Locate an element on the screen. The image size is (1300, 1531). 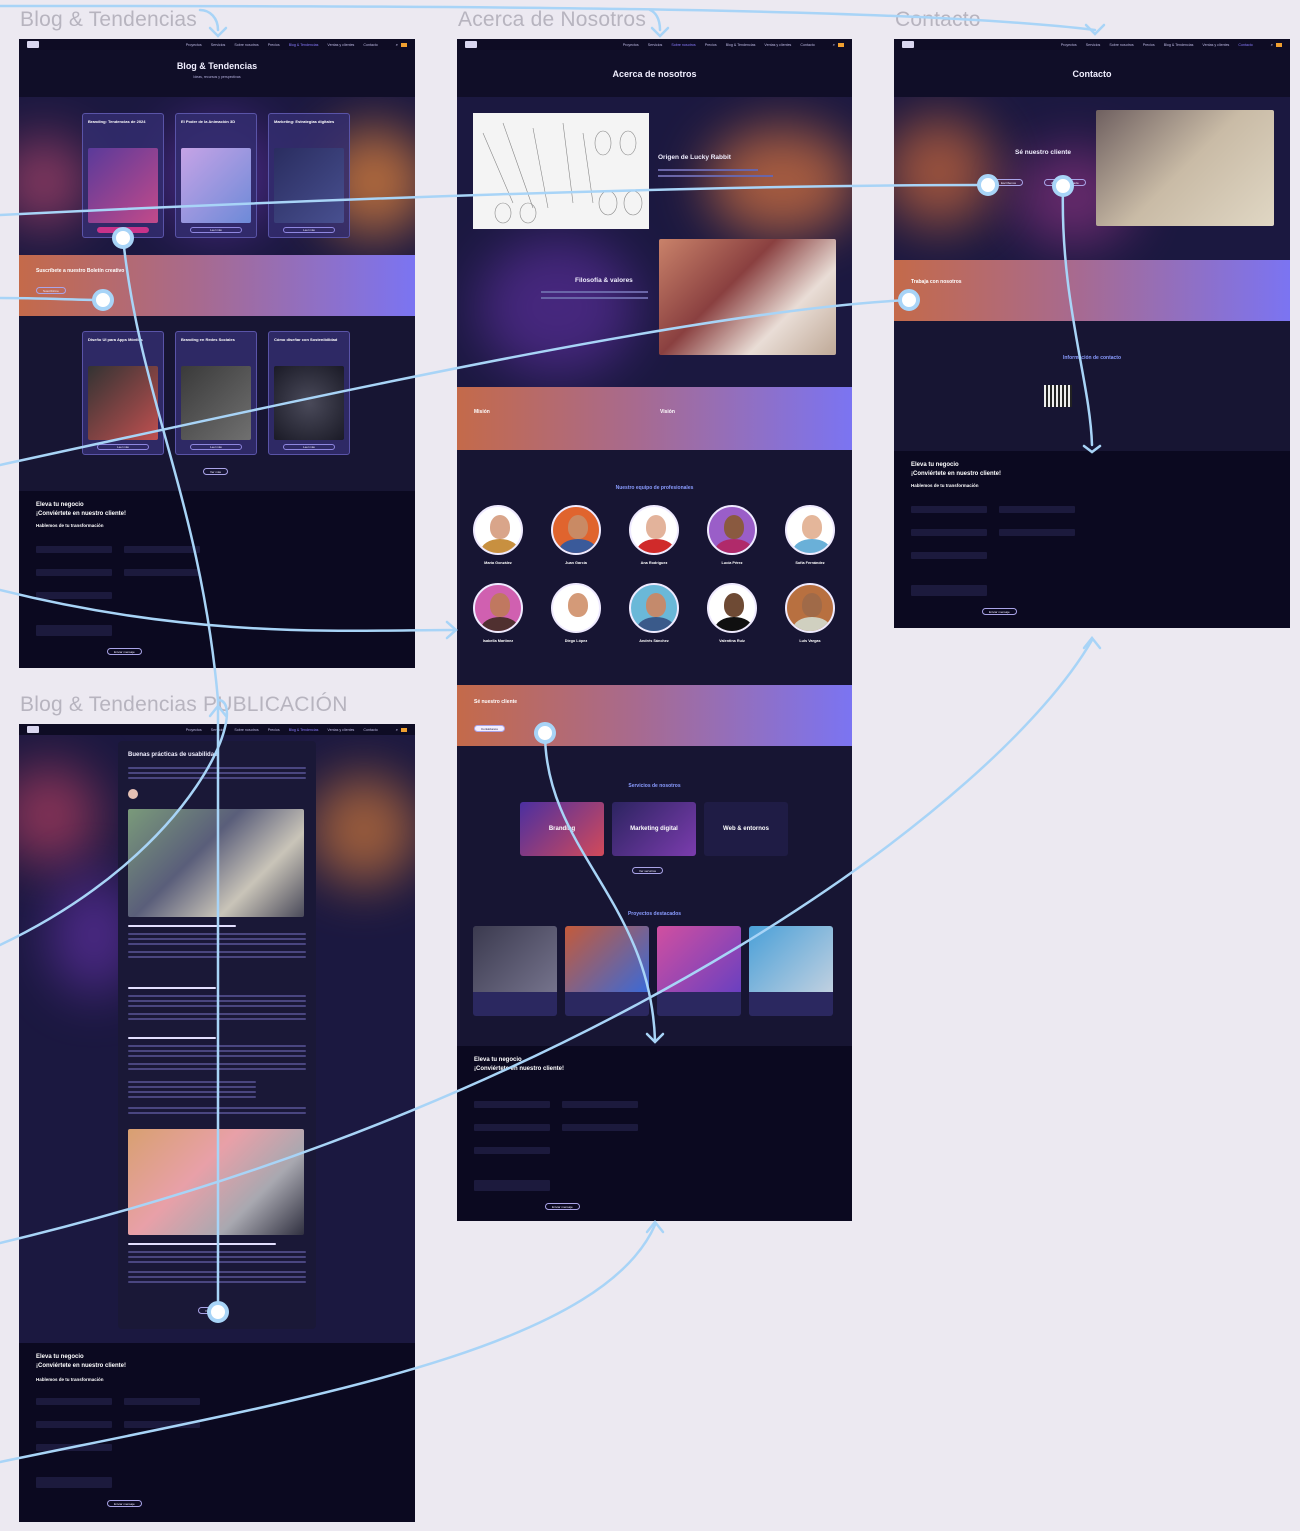
frame-label-contact: Contacto is located at coordinates (938, 19).